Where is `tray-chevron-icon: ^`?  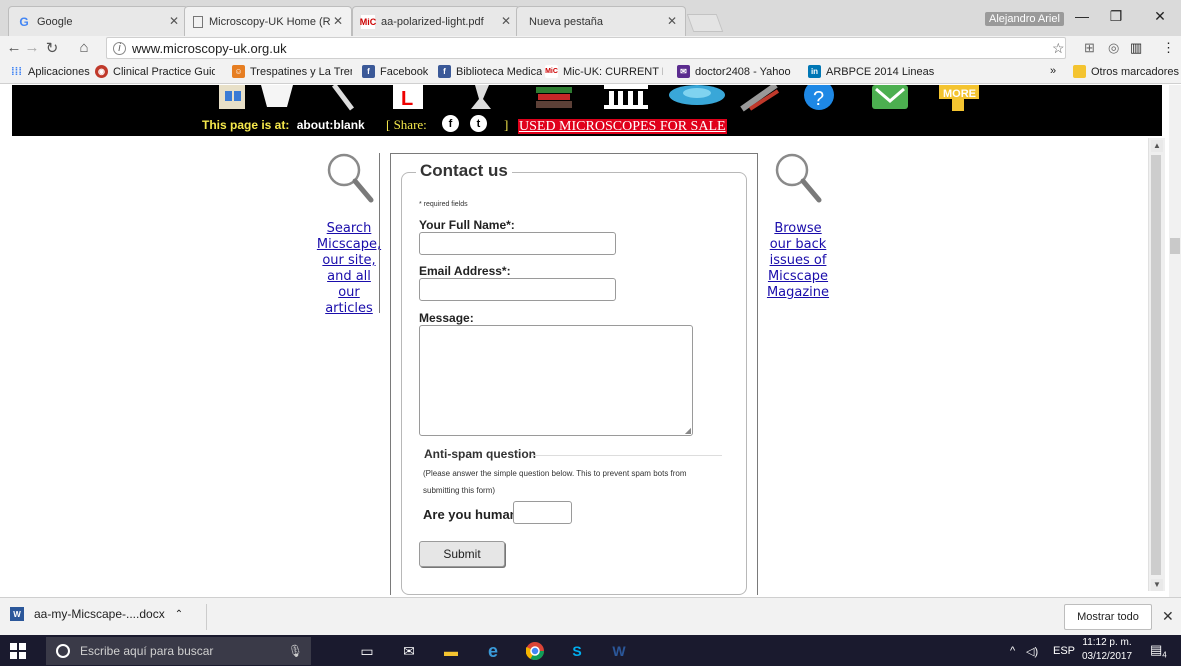
tray-chevron-icon: ^ is located at coordinates (1012, 651).